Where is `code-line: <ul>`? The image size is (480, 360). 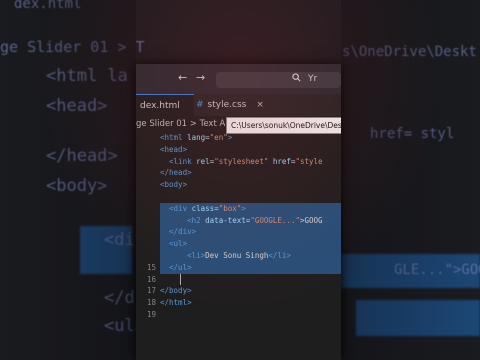 code-line: <ul> is located at coordinates (250, 244).